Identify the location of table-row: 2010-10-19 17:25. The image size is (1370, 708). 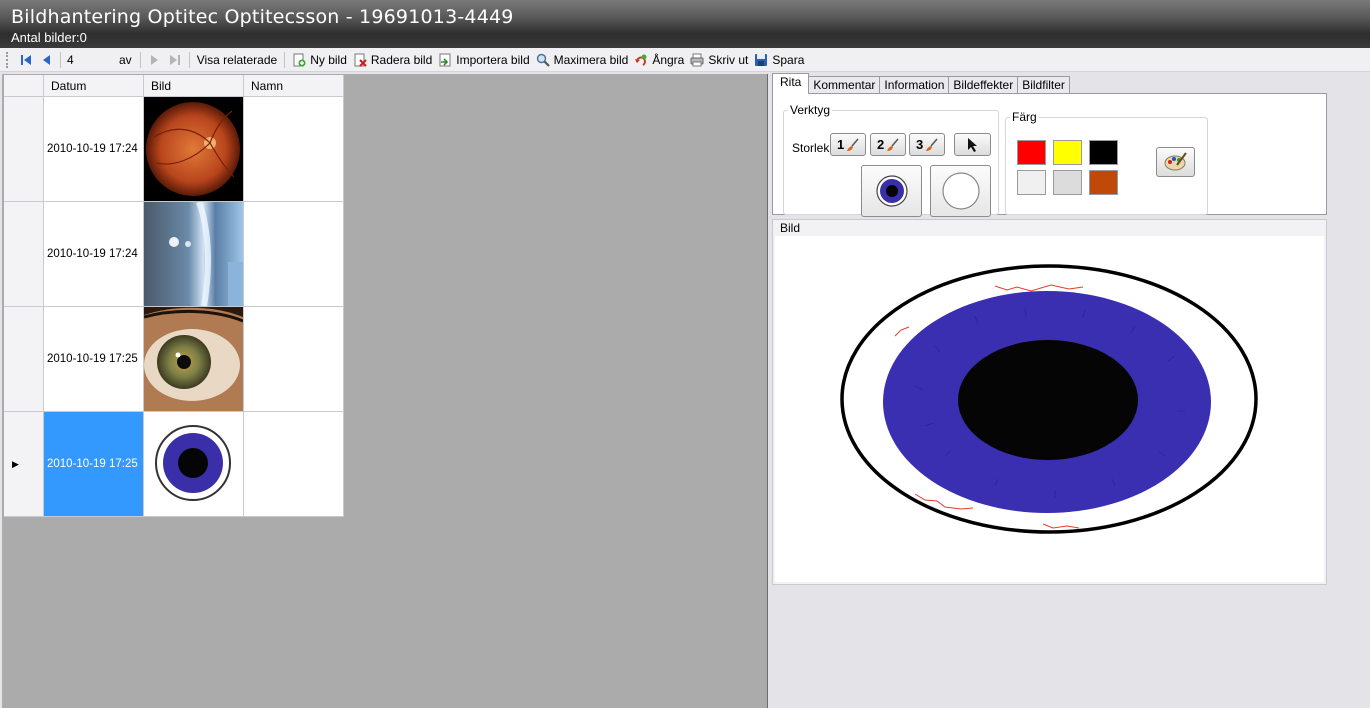
(174, 359).